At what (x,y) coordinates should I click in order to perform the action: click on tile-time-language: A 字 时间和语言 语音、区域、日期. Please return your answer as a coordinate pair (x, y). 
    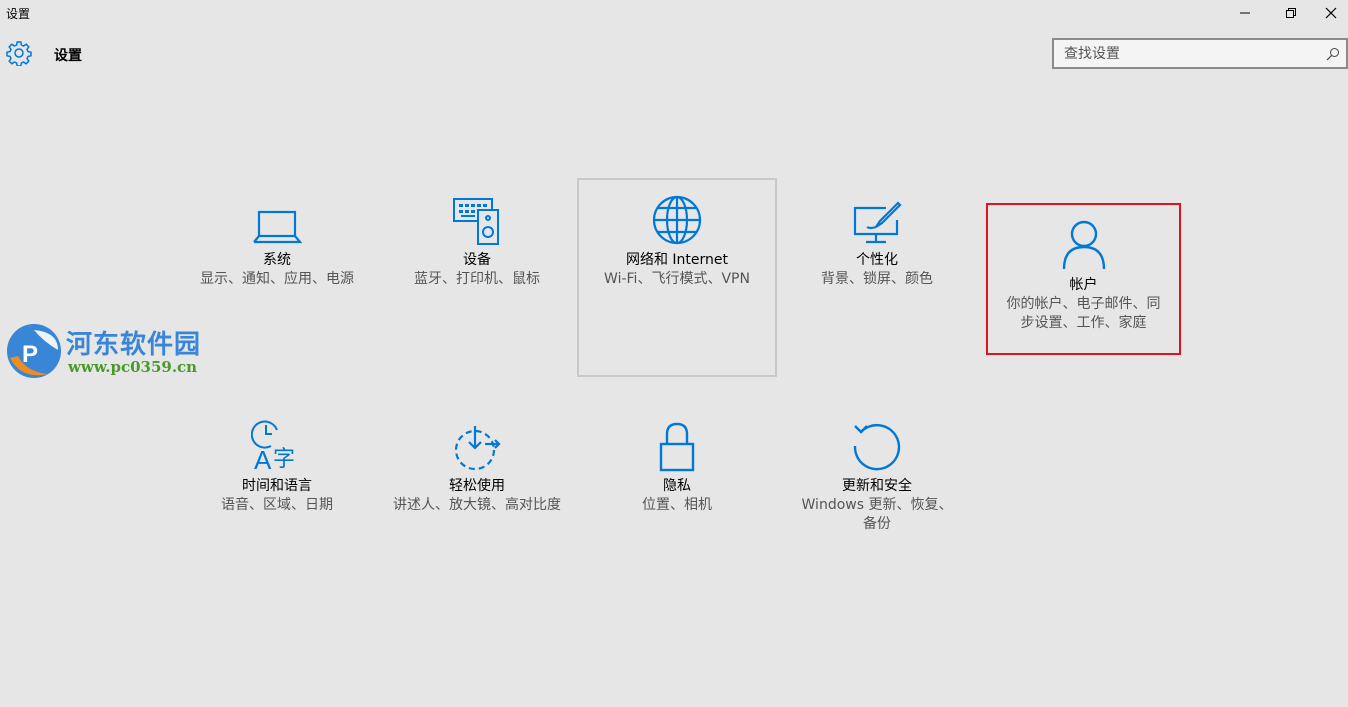
    Looking at the image, I should click on (277, 465).